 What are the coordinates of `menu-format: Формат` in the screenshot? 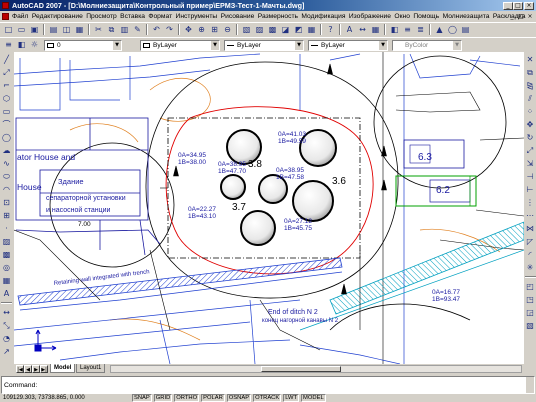 It's located at (160, 16).